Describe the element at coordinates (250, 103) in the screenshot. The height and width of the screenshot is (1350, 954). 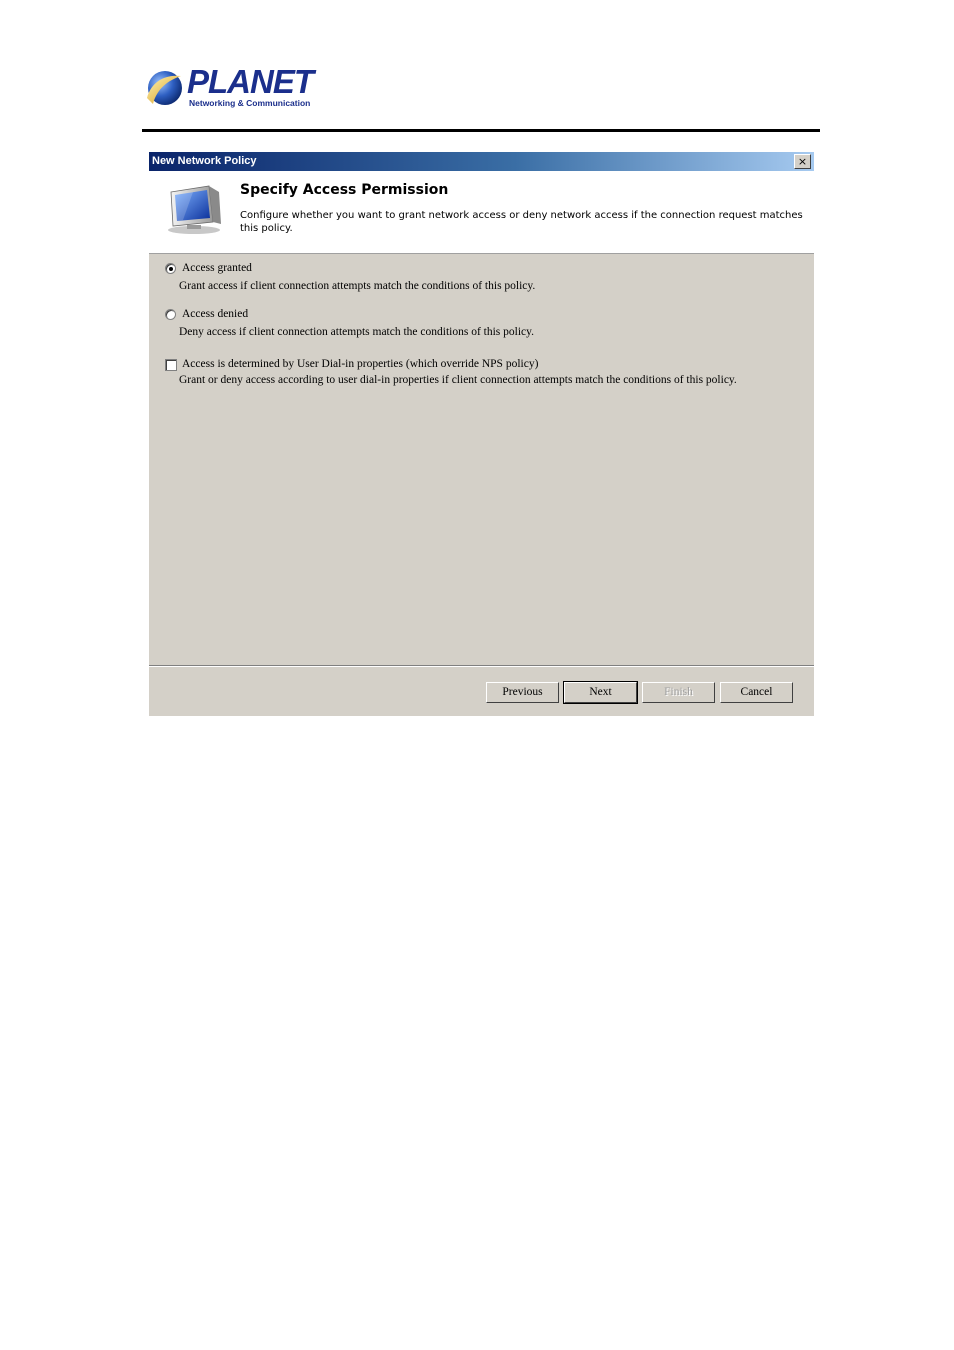
I see `logo-tagline: Networking & Communication` at that location.